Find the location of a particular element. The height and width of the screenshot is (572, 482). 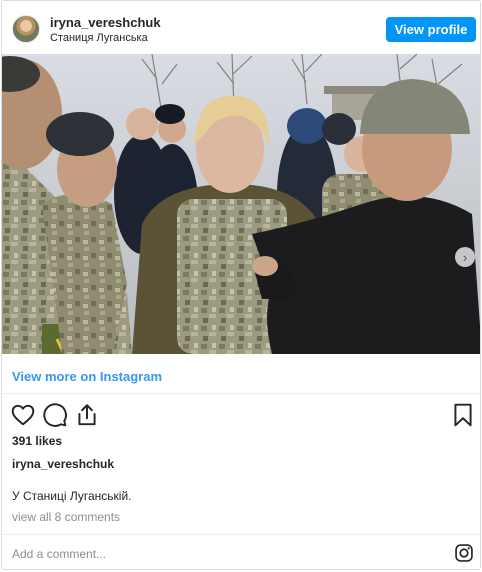

action-bar is located at coordinates (241, 415).